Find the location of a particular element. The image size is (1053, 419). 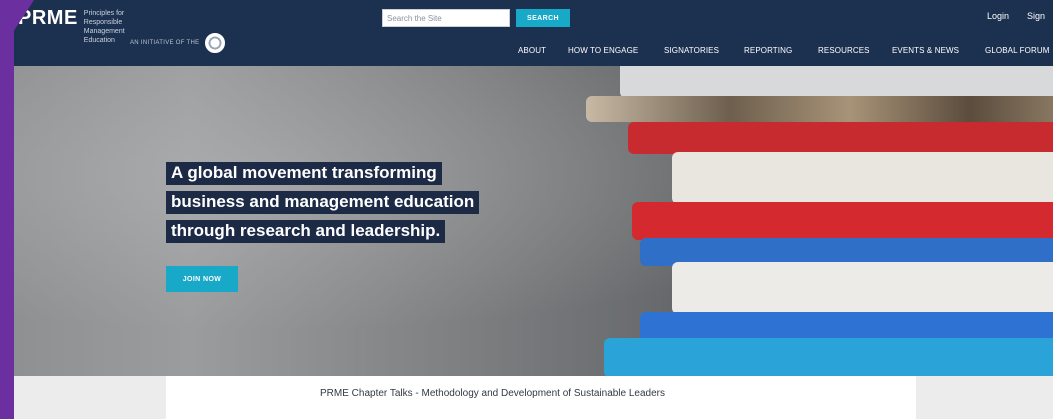

nav-item-about: ABOUT is located at coordinates (532, 50).